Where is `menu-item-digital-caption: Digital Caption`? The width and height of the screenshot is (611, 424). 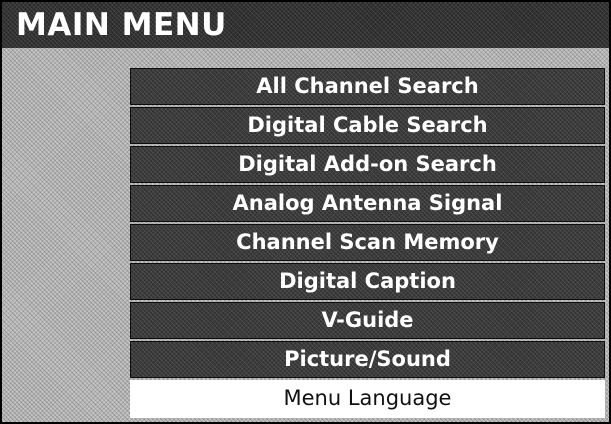 menu-item-digital-caption: Digital Caption is located at coordinates (367, 281).